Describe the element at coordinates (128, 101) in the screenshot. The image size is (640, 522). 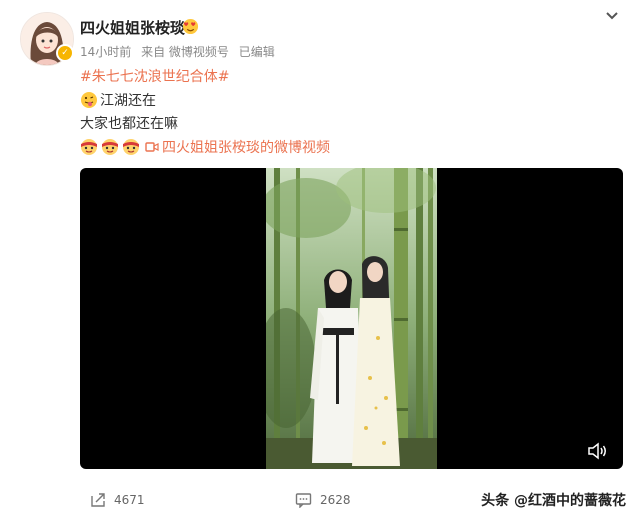
I see `post-text-line-1: 江湖还在` at that location.